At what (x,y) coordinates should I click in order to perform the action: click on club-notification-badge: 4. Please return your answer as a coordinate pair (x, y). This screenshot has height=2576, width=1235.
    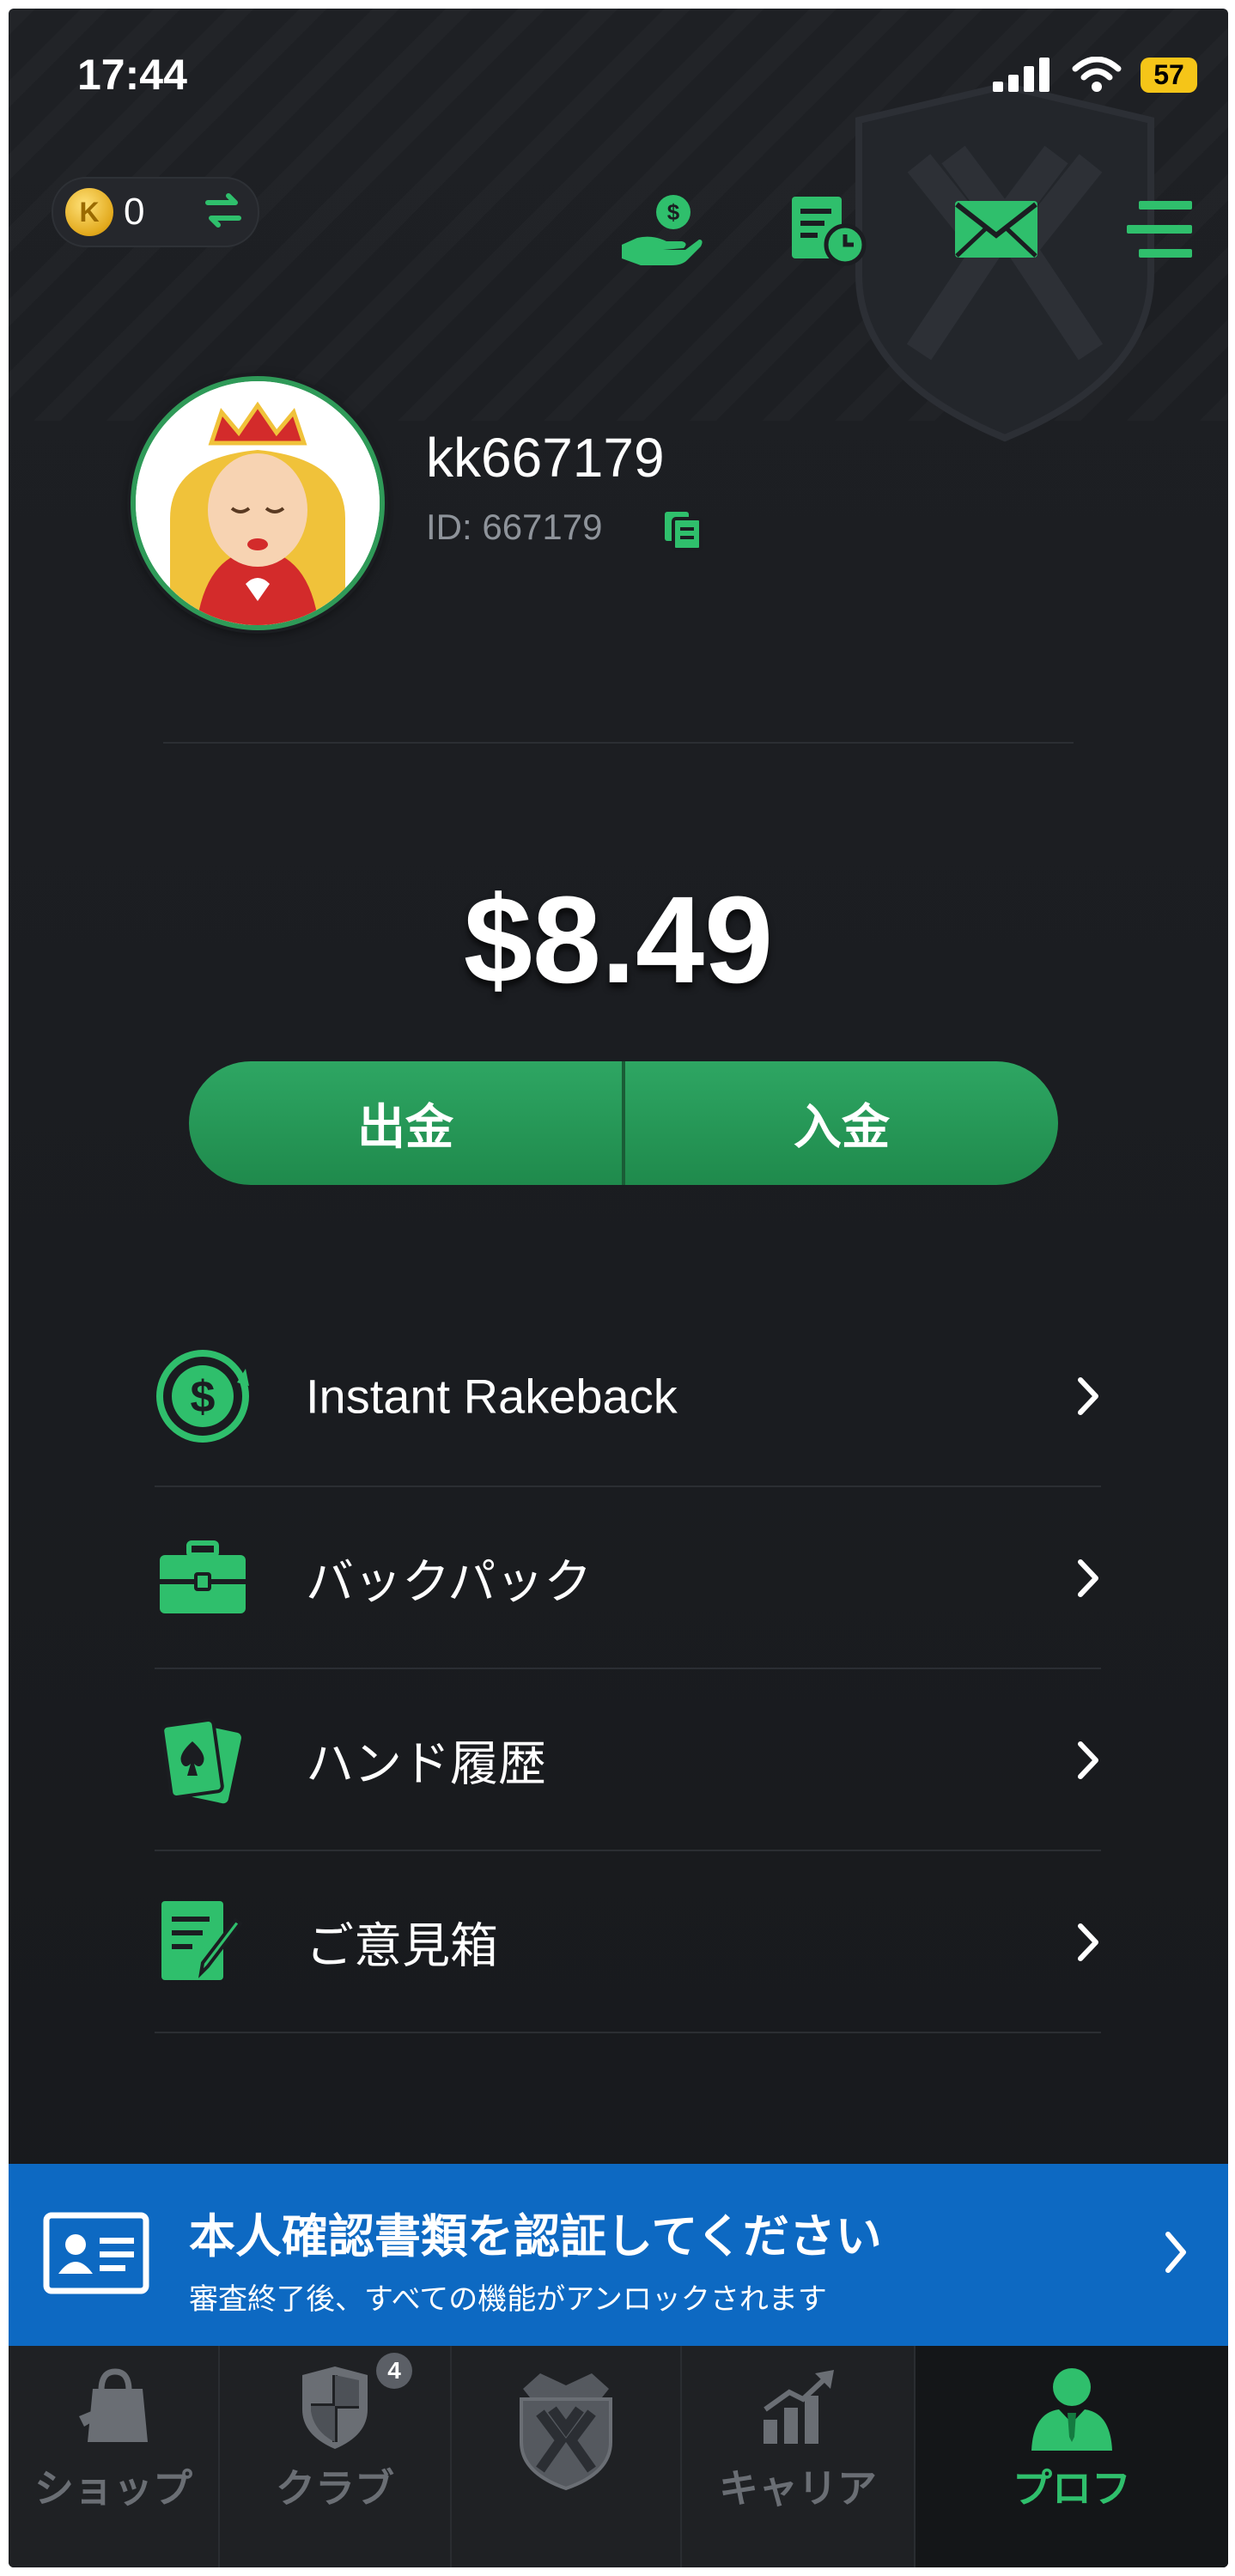
    Looking at the image, I should click on (394, 2371).